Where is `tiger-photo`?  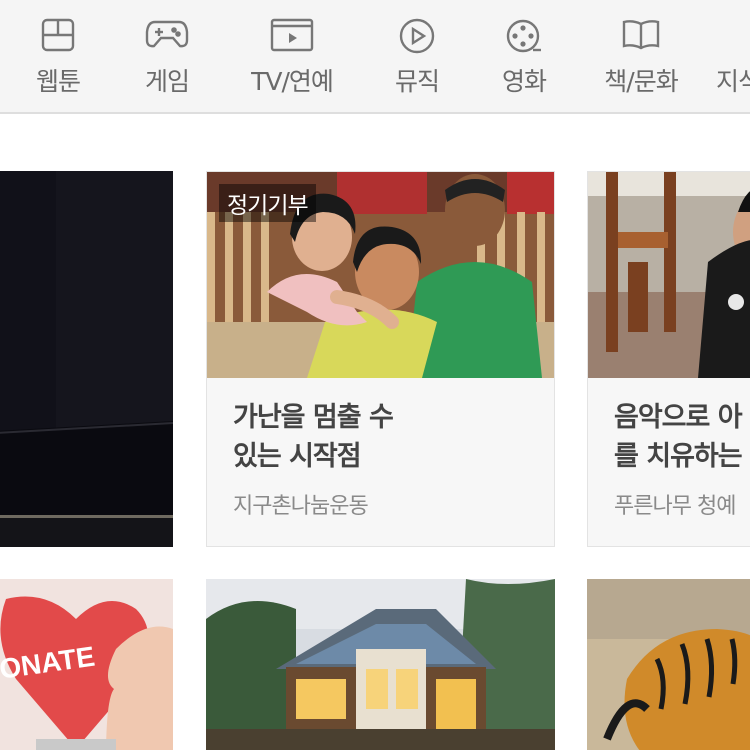 tiger-photo is located at coordinates (668, 664).